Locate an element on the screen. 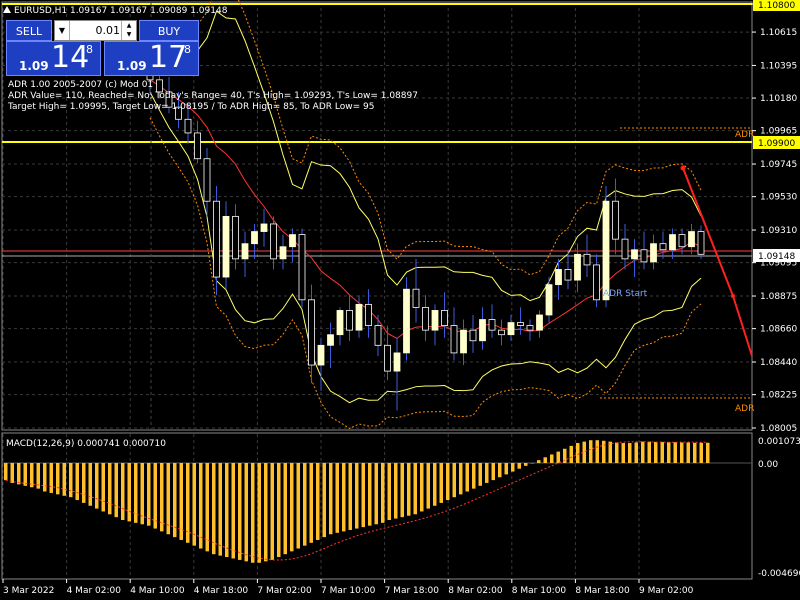 The width and height of the screenshot is (800, 600). time-tick-label: 4 Mar 18:00 is located at coordinates (221, 591).